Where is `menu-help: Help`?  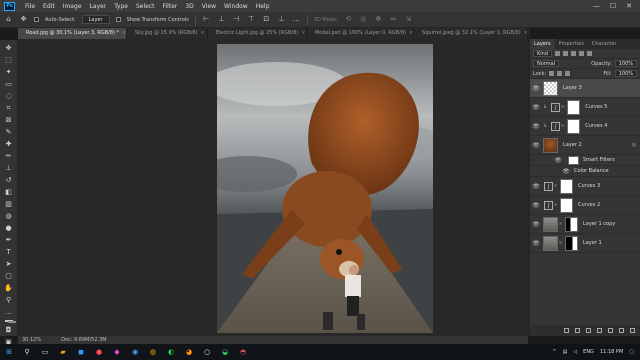
menu-help: Help is located at coordinates (263, 6).